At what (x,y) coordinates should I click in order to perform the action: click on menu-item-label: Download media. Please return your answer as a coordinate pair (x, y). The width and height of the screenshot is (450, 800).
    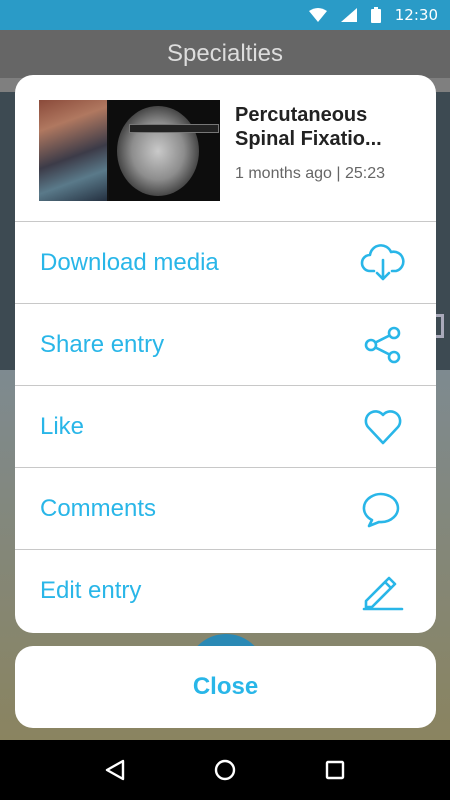
    Looking at the image, I should click on (129, 262).